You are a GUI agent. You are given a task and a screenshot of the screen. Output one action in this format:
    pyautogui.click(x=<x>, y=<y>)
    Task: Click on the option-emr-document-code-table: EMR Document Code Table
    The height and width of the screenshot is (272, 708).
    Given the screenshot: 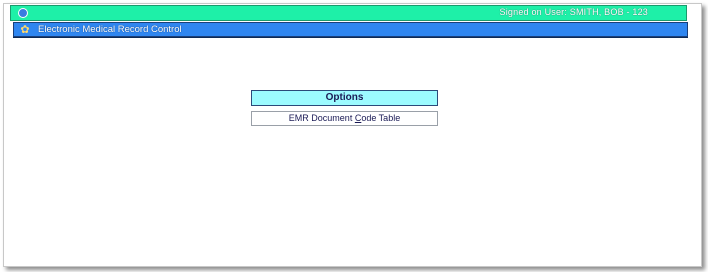 What is the action you would take?
    pyautogui.click(x=344, y=118)
    